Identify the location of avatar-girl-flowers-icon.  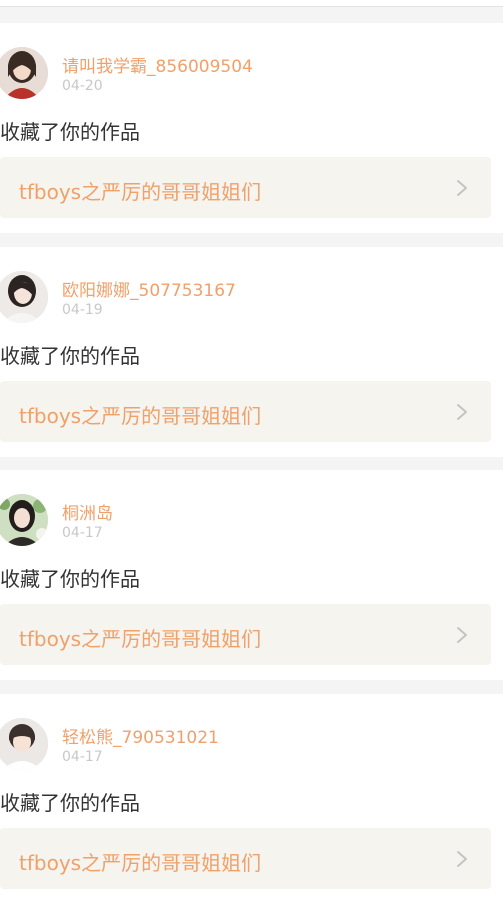
(24, 520).